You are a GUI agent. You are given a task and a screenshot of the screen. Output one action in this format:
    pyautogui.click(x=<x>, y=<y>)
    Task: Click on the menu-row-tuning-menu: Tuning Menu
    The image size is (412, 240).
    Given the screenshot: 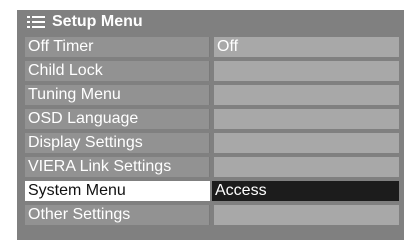 What is the action you would take?
    pyautogui.click(x=212, y=95)
    